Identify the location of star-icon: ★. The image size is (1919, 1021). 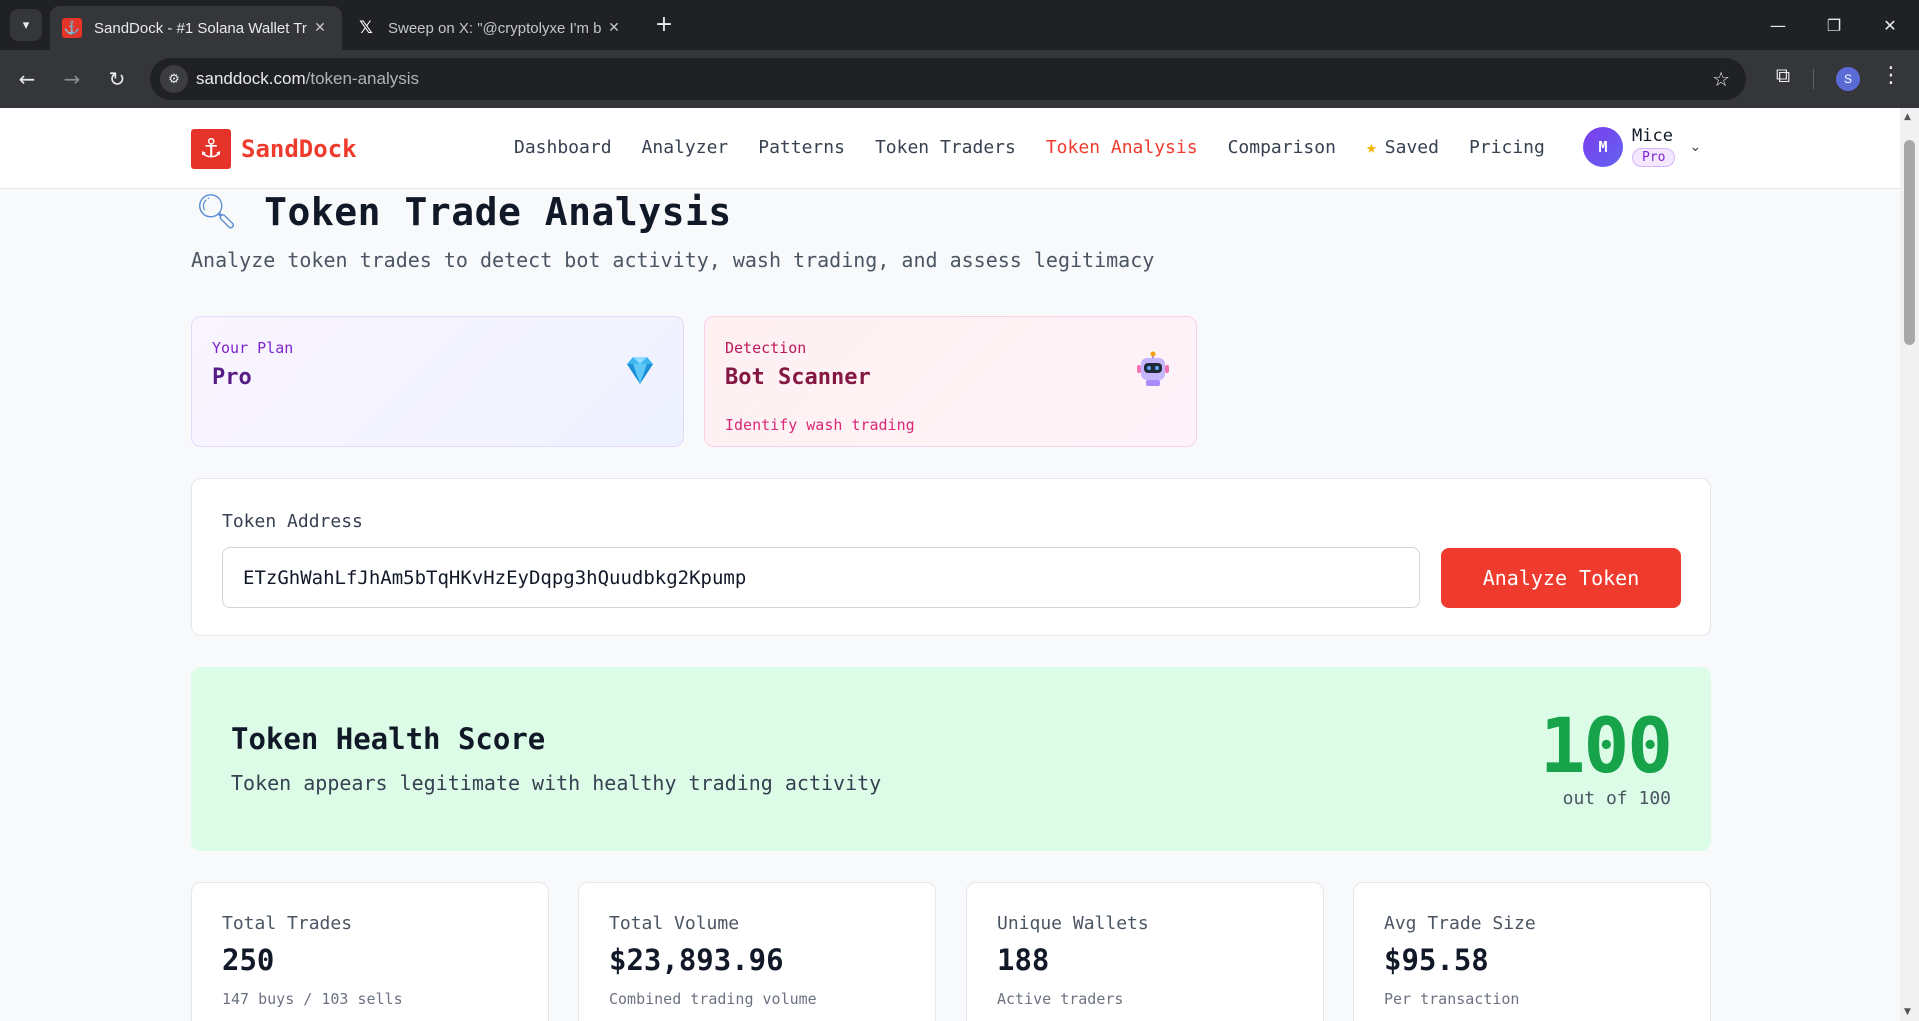
(1371, 147).